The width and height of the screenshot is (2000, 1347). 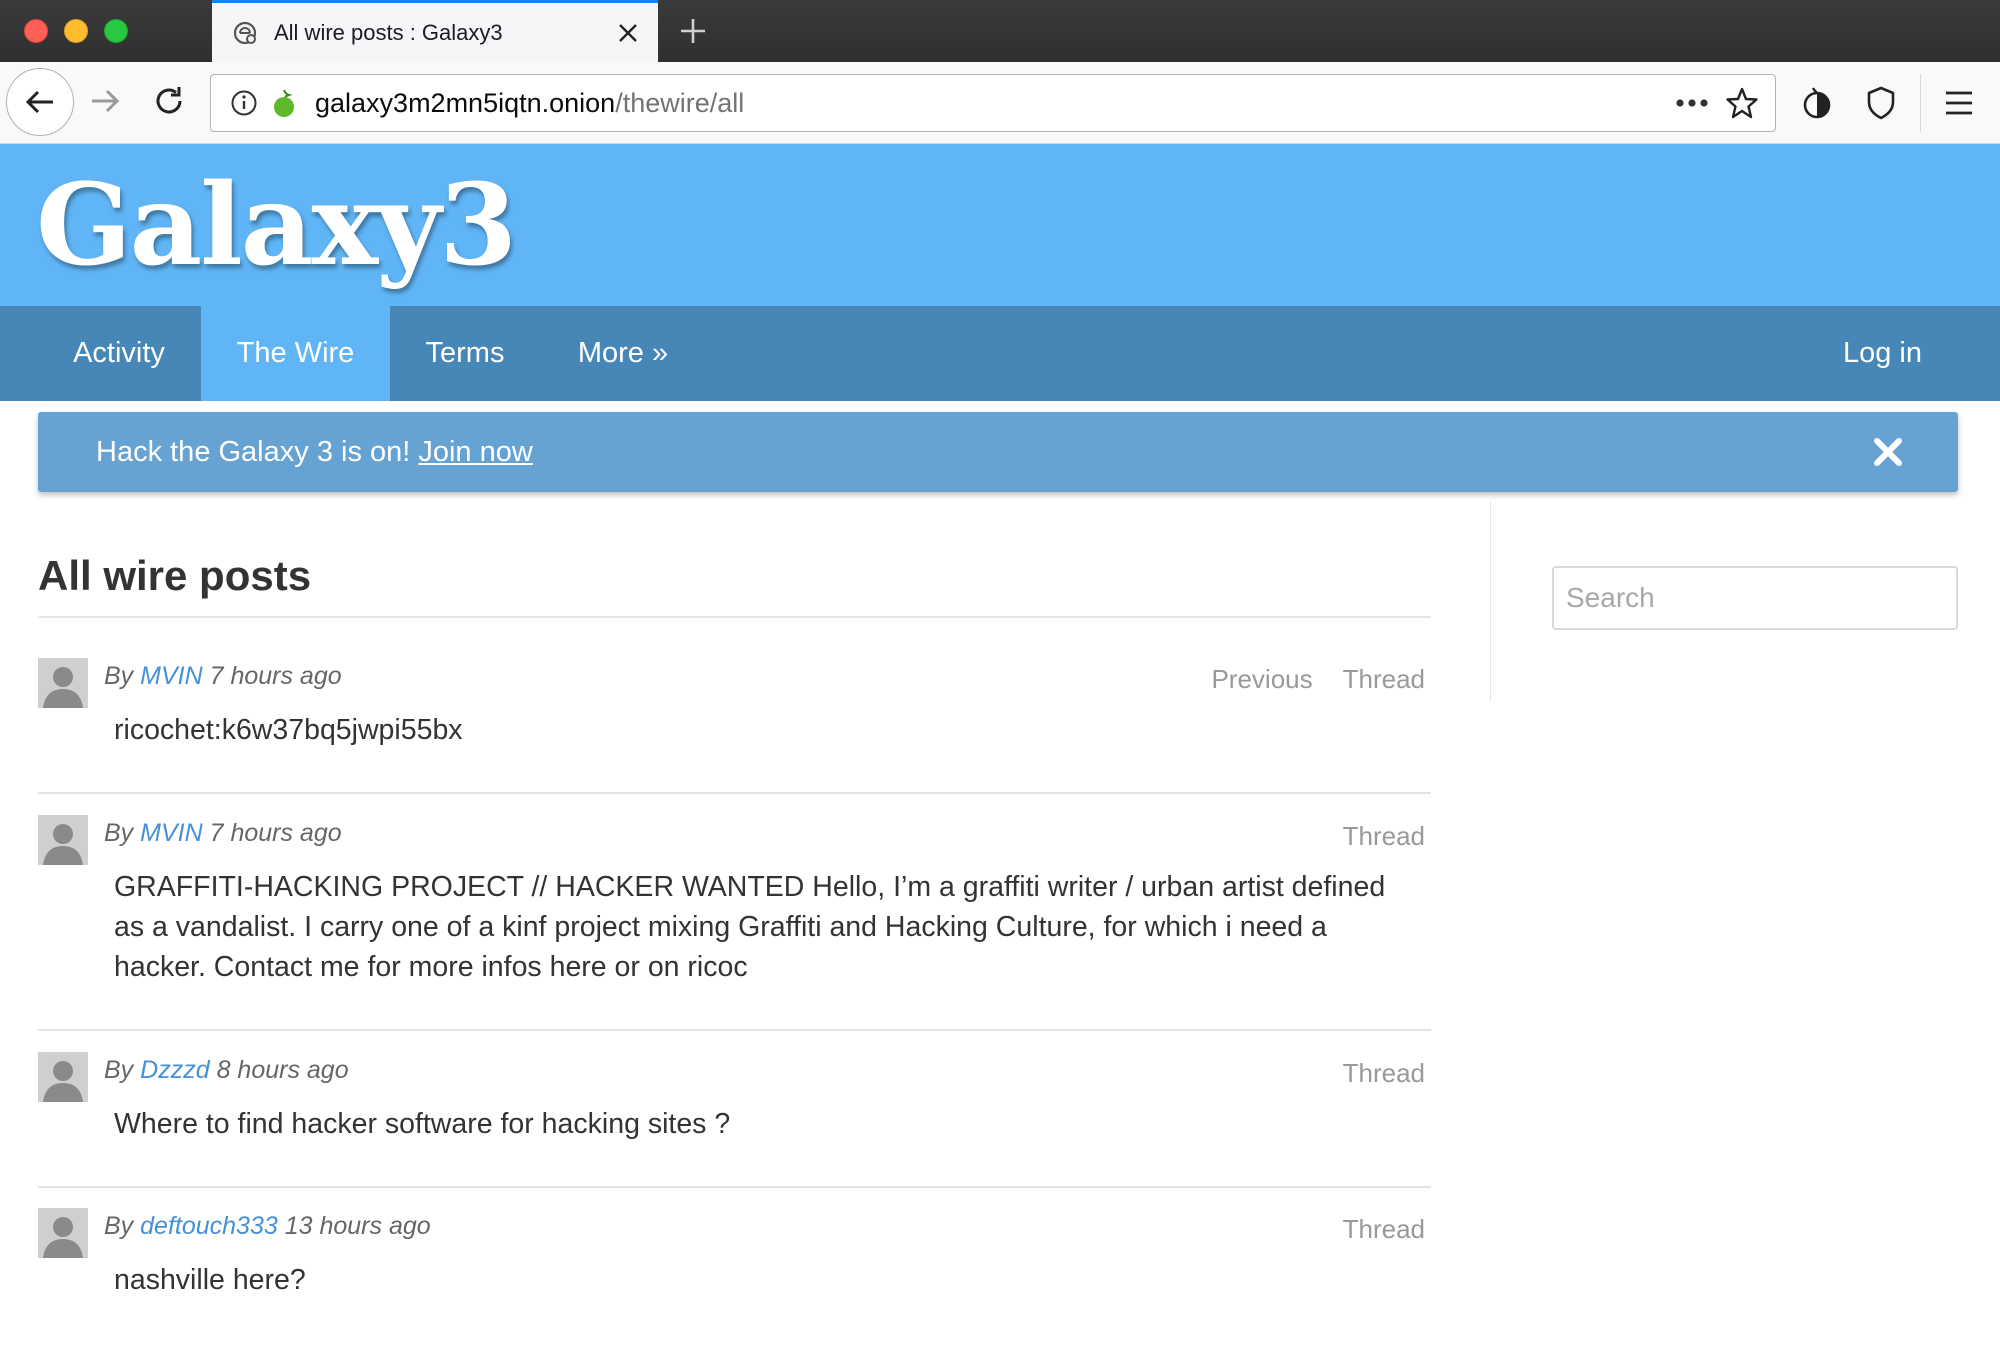 What do you see at coordinates (253, 451) in the screenshot?
I see `banner-text: Hack the Galaxy 3 is on!` at bounding box center [253, 451].